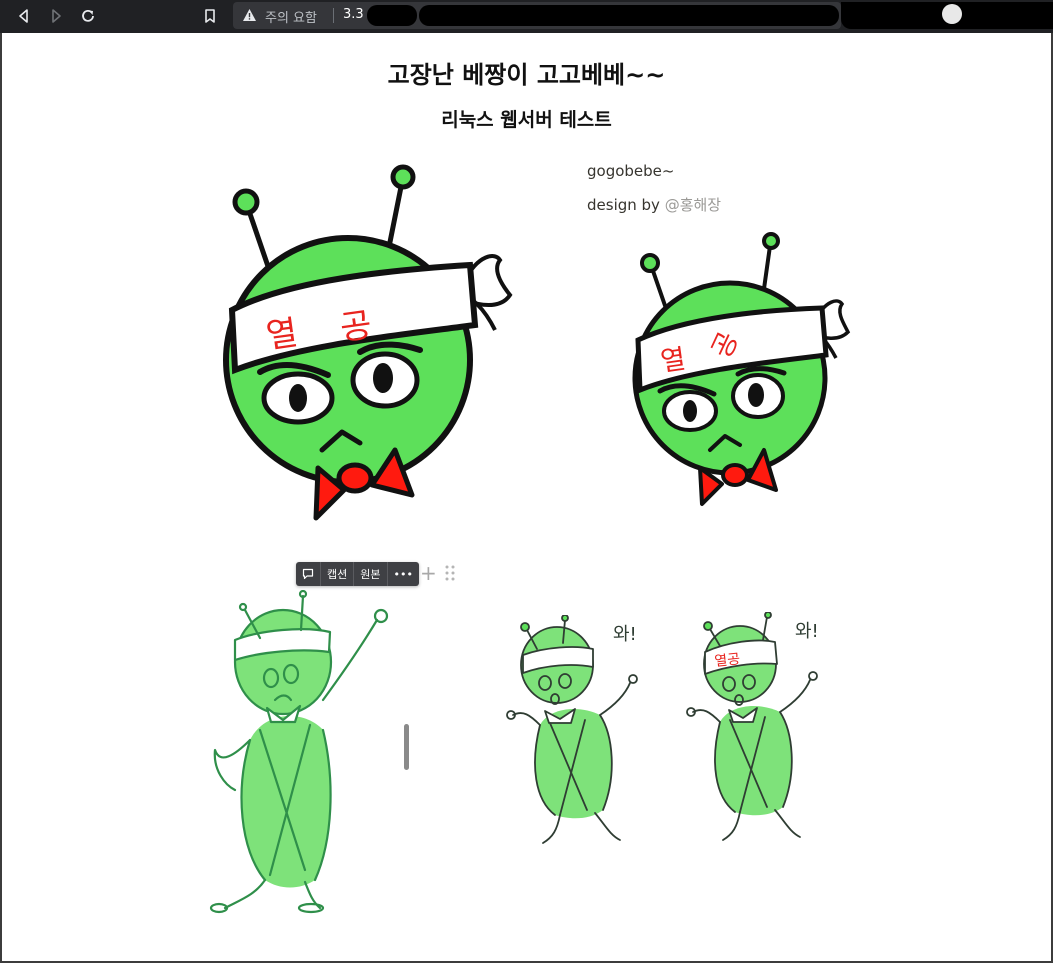 The width and height of the screenshot is (1053, 963). I want to click on forward-button, so click(56, 16).